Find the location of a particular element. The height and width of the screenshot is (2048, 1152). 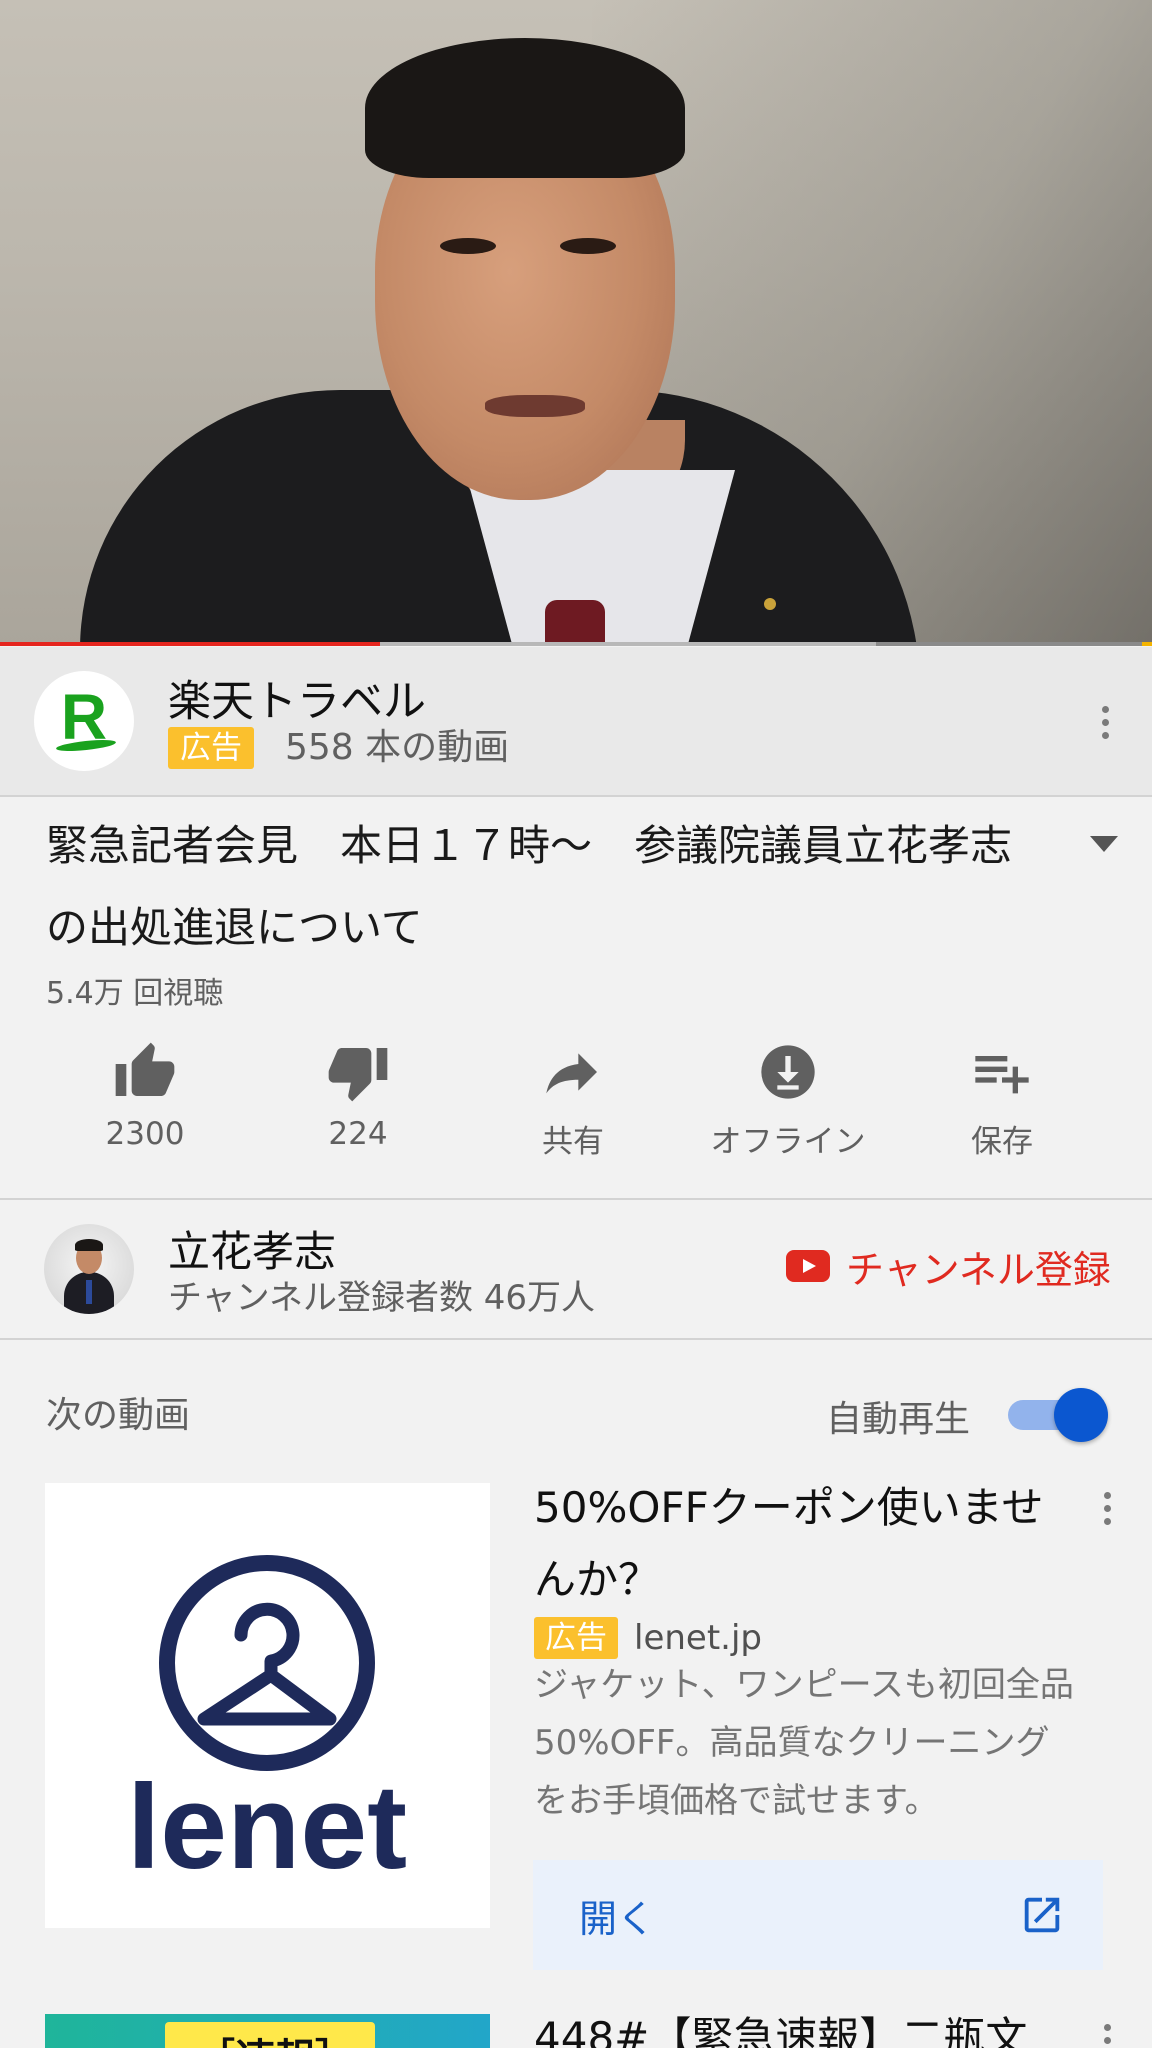

lenet-logo: lenet is located at coordinates (267, 1724).